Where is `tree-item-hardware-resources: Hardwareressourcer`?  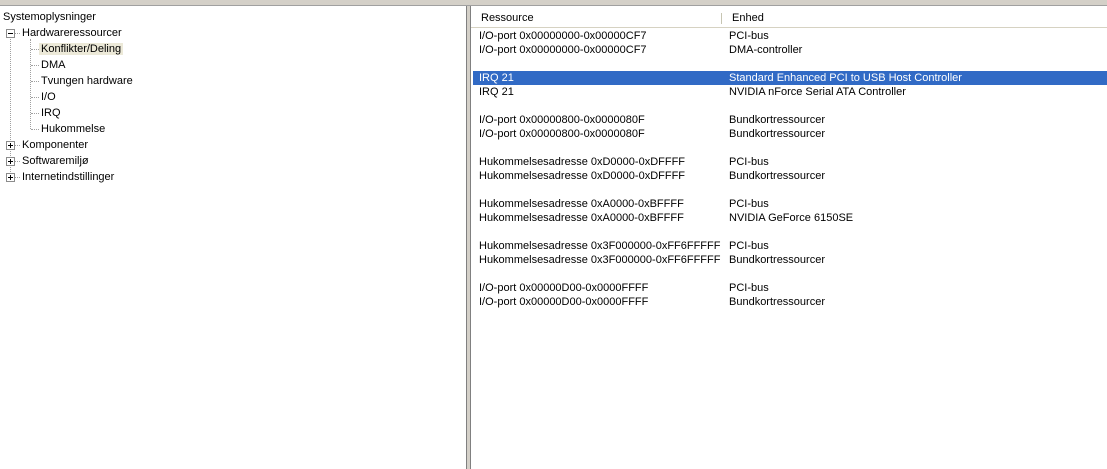
tree-item-hardware-resources: Hardwareressourcer is located at coordinates (72, 33).